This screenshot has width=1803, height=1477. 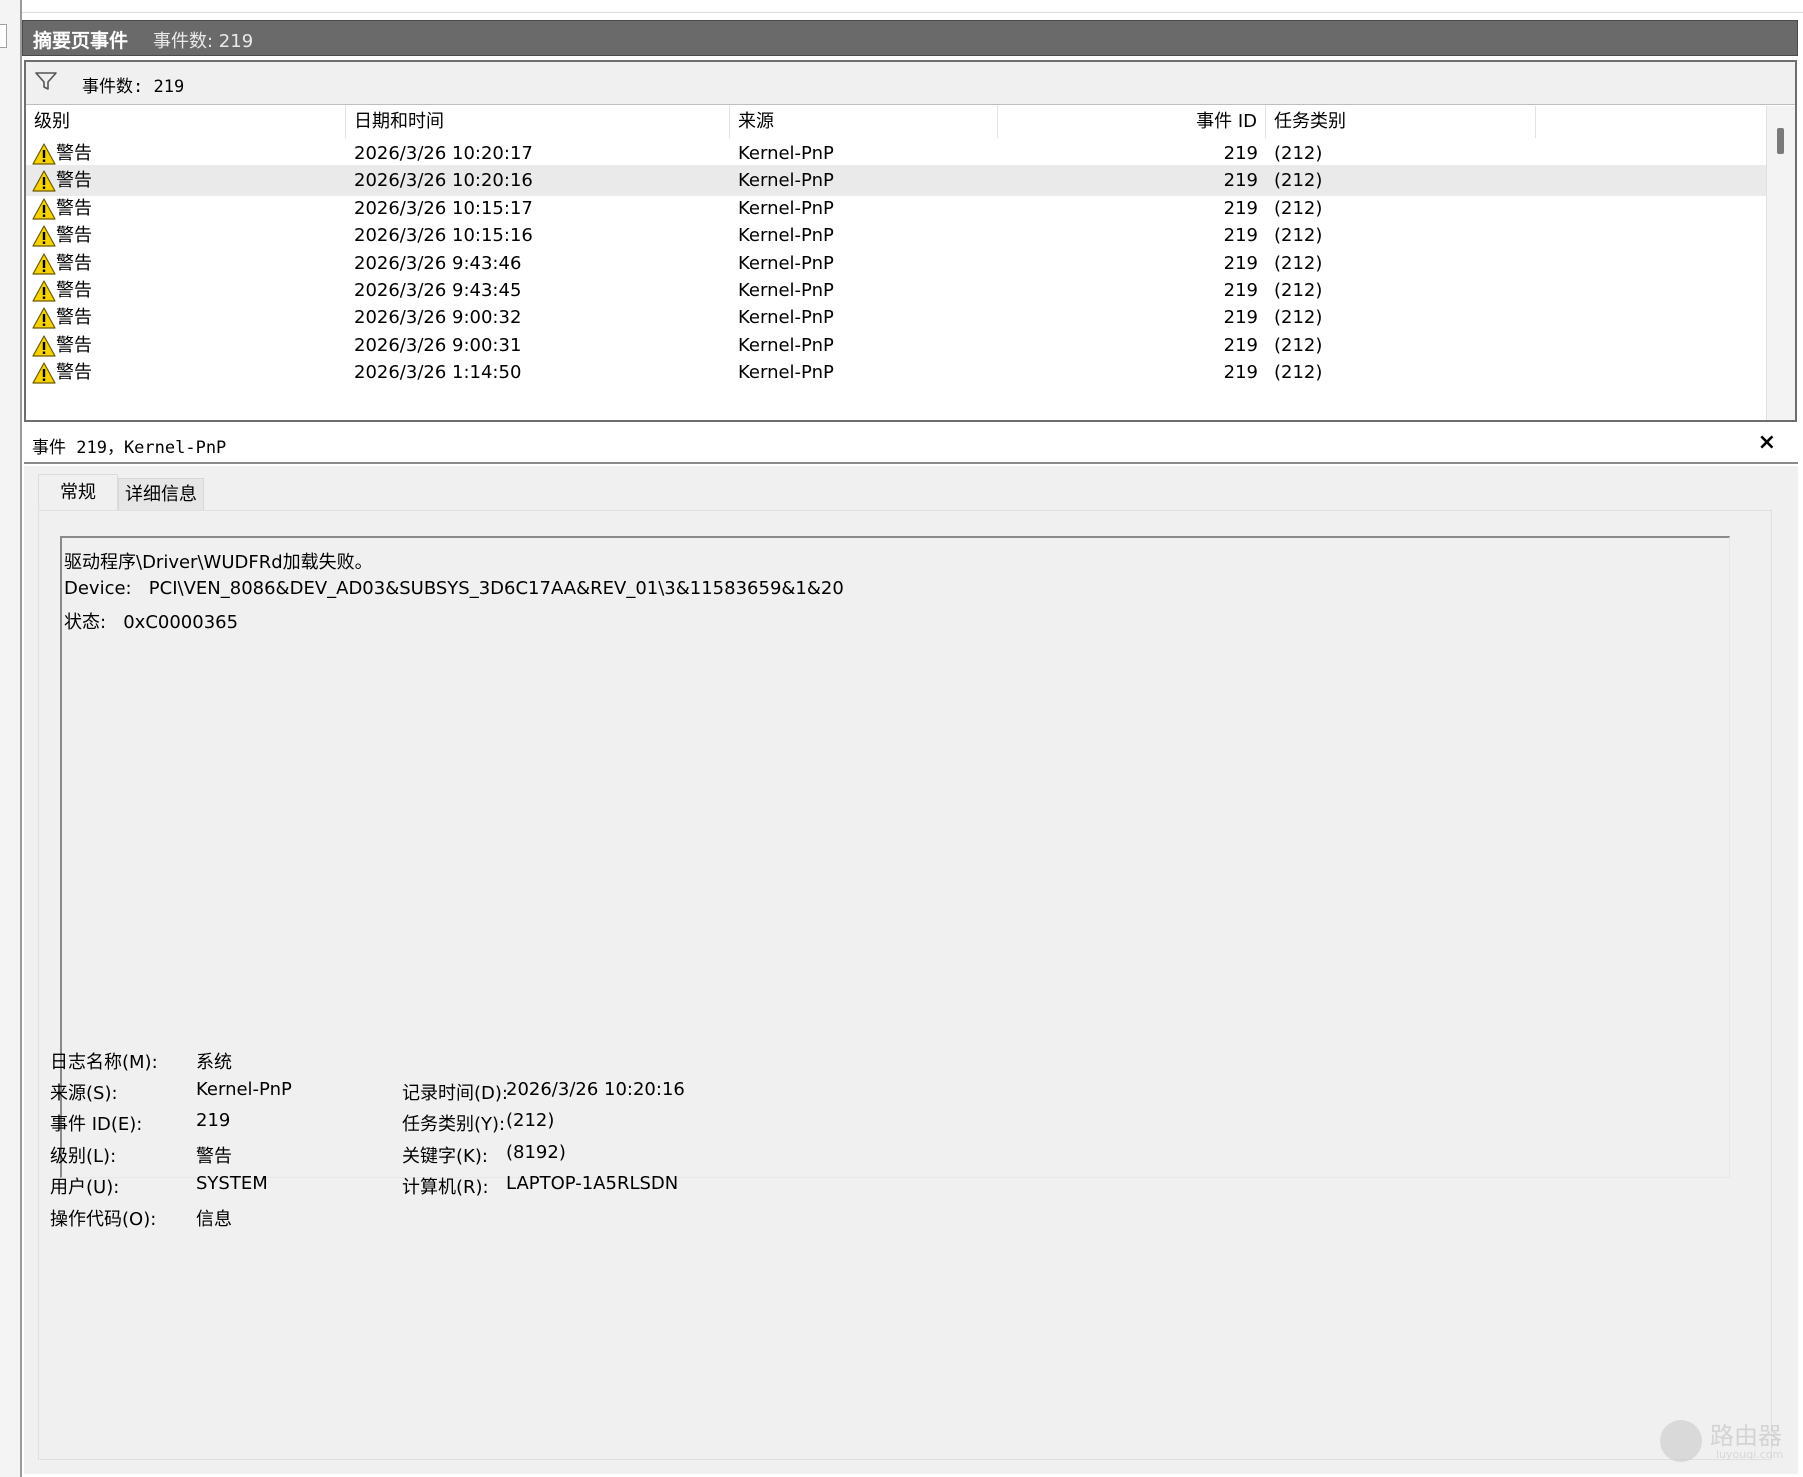 What do you see at coordinates (244, 1089) in the screenshot?
I see `source-value: Kernel-PnP` at bounding box center [244, 1089].